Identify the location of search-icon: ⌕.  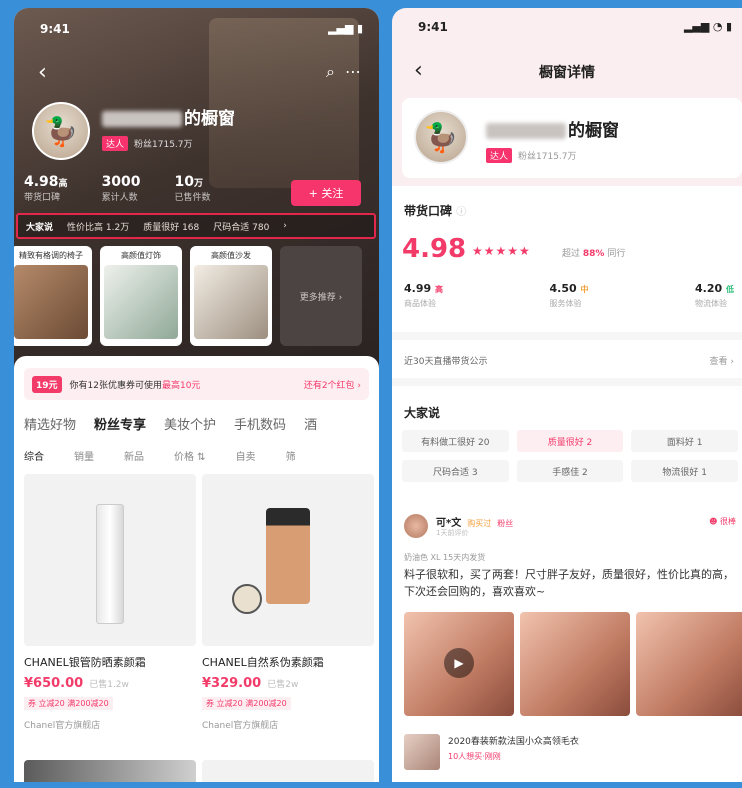
(330, 72).